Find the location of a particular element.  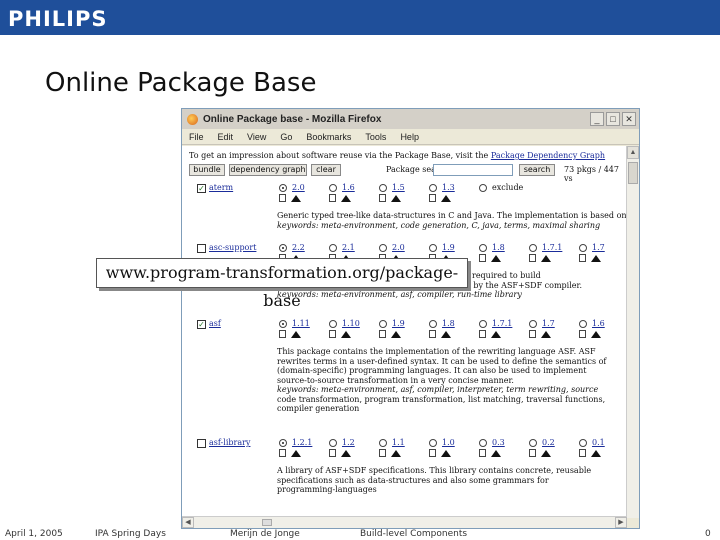

menu-go: Go is located at coordinates (286, 137).